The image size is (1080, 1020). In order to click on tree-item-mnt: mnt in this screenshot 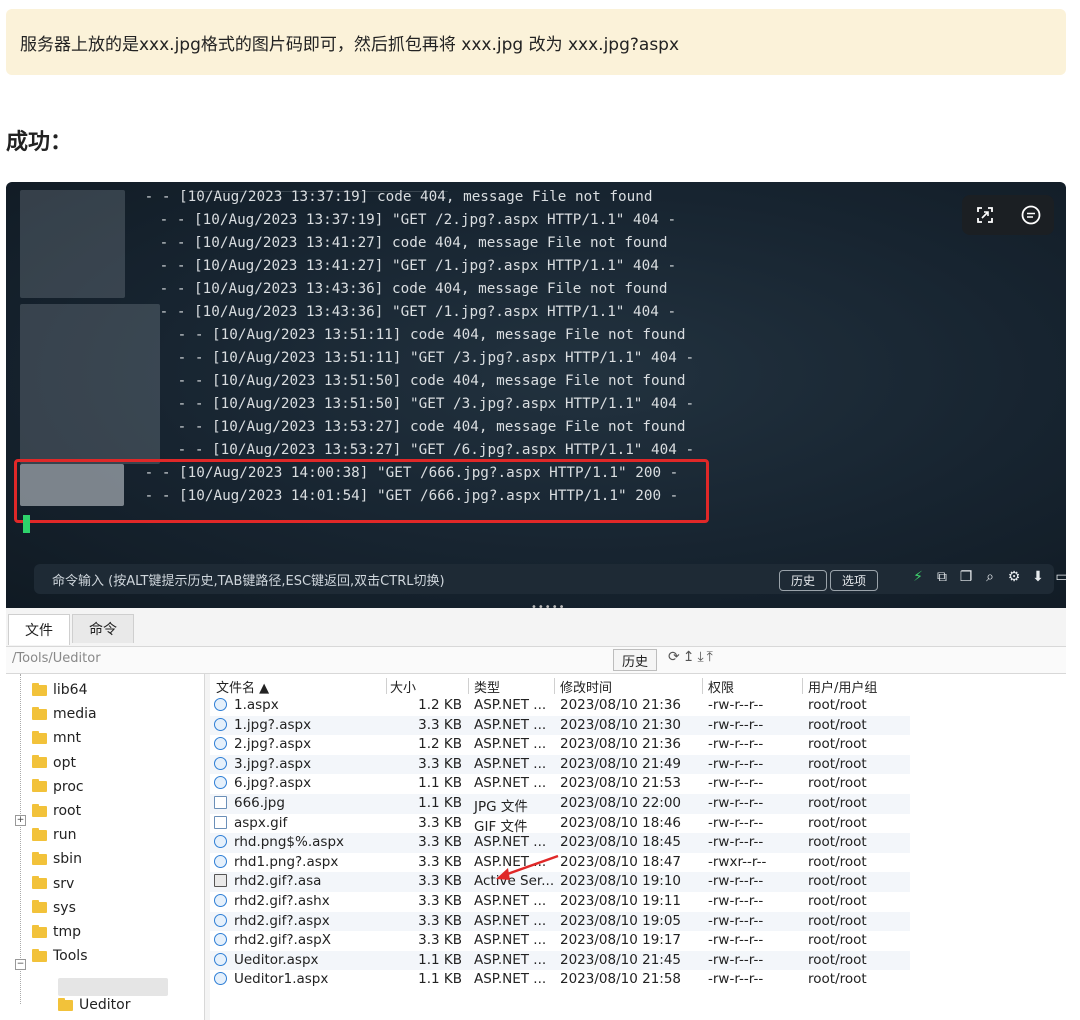, I will do `click(56, 738)`.